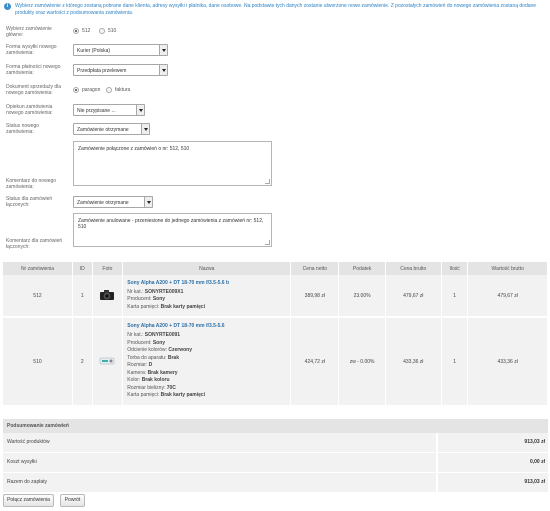 The height and width of the screenshot is (511, 550). What do you see at coordinates (120, 50) in the screenshot?
I see `shipping-select: Kurier (Polska)` at bounding box center [120, 50].